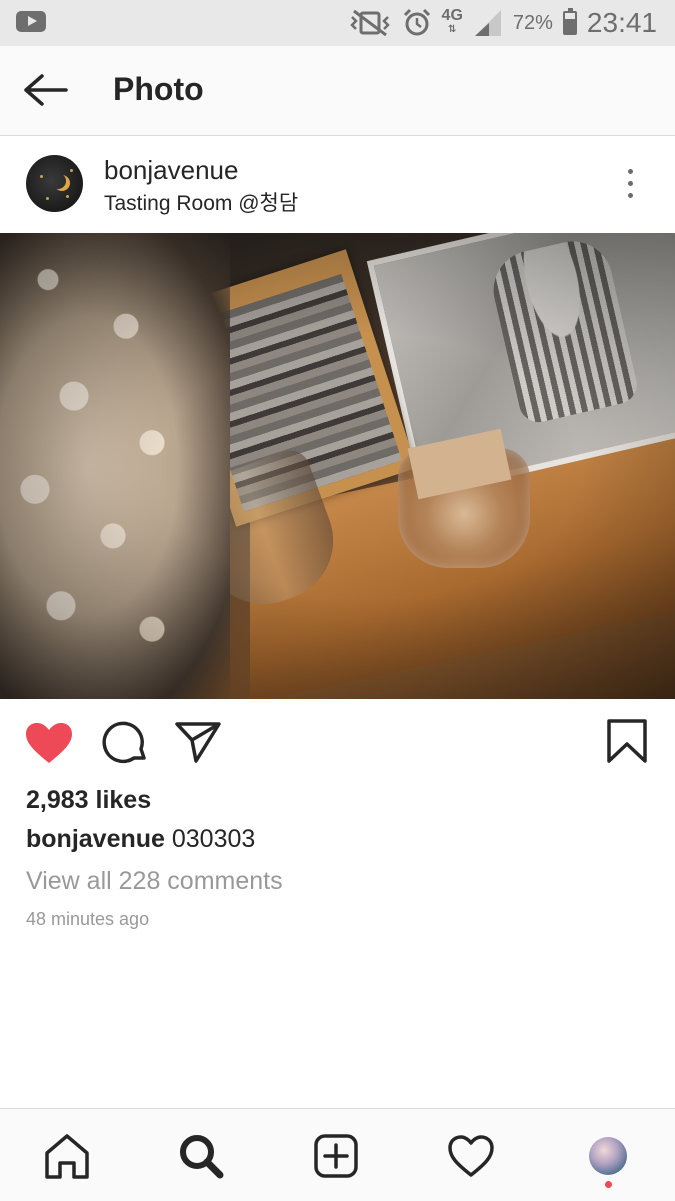 The width and height of the screenshot is (675, 1201). Describe the element at coordinates (31, 21) in the screenshot. I see `youtube-icon` at that location.